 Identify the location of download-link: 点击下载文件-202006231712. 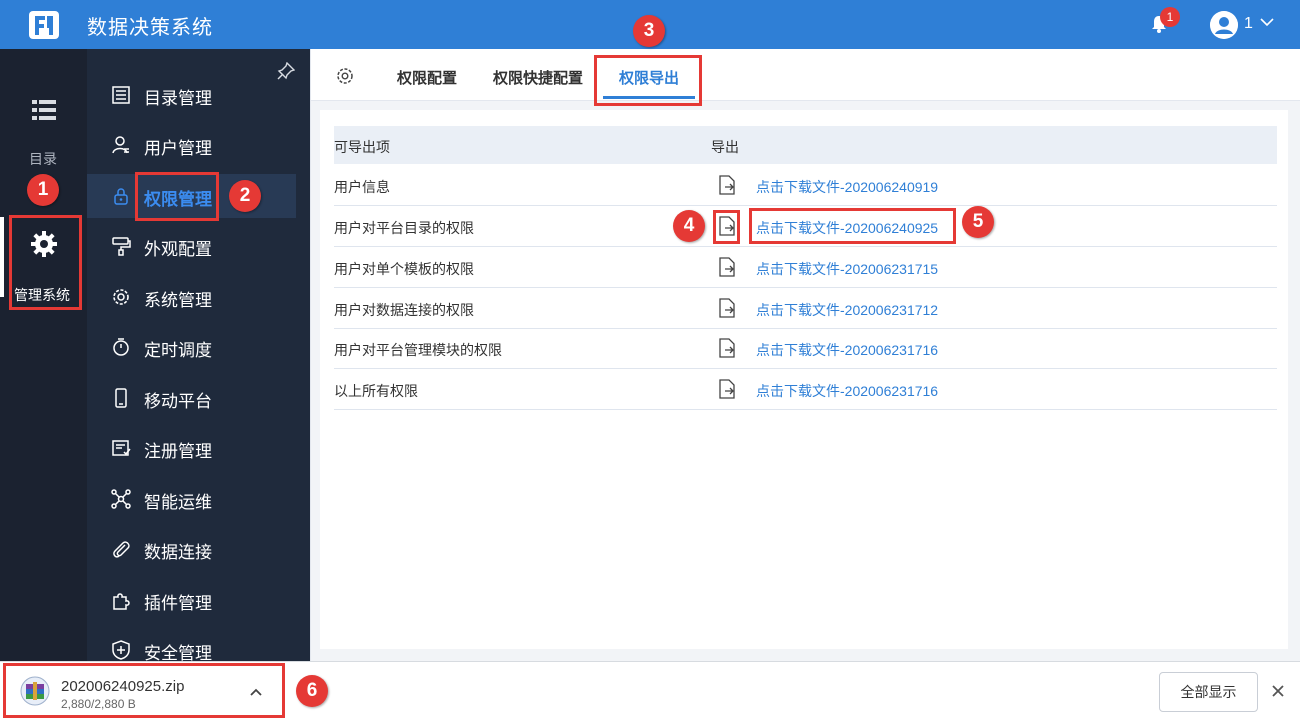
(847, 310).